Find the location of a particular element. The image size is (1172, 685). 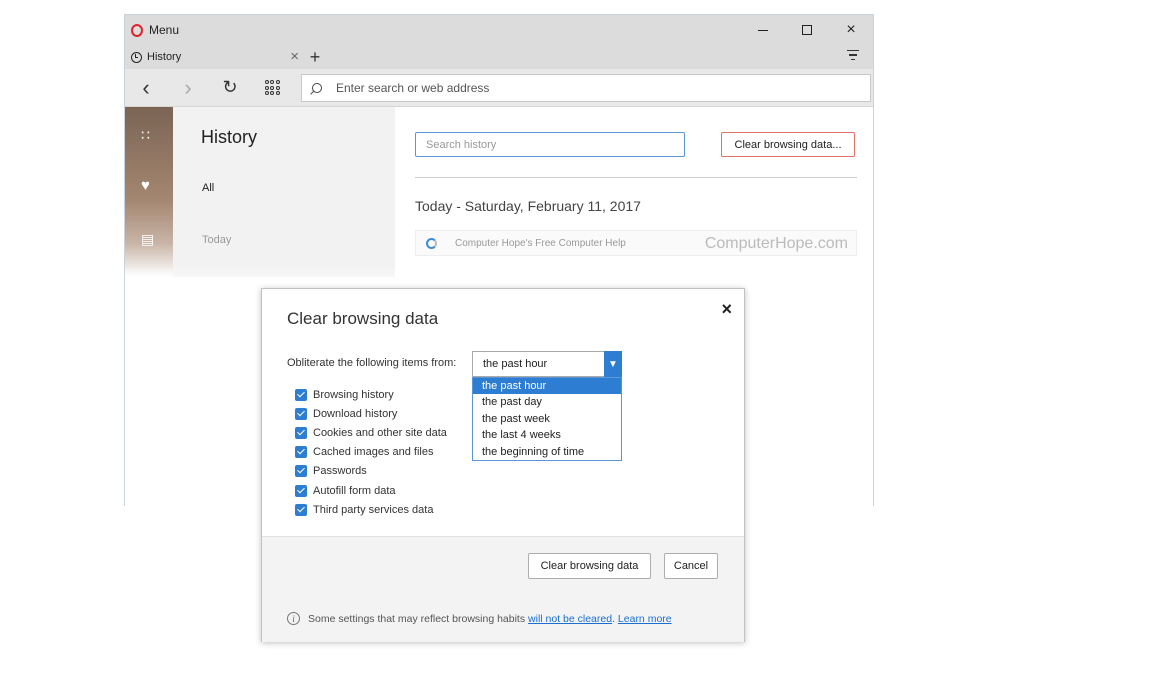

date-heading: Today - Saturday, February 11, 2017 is located at coordinates (528, 206).